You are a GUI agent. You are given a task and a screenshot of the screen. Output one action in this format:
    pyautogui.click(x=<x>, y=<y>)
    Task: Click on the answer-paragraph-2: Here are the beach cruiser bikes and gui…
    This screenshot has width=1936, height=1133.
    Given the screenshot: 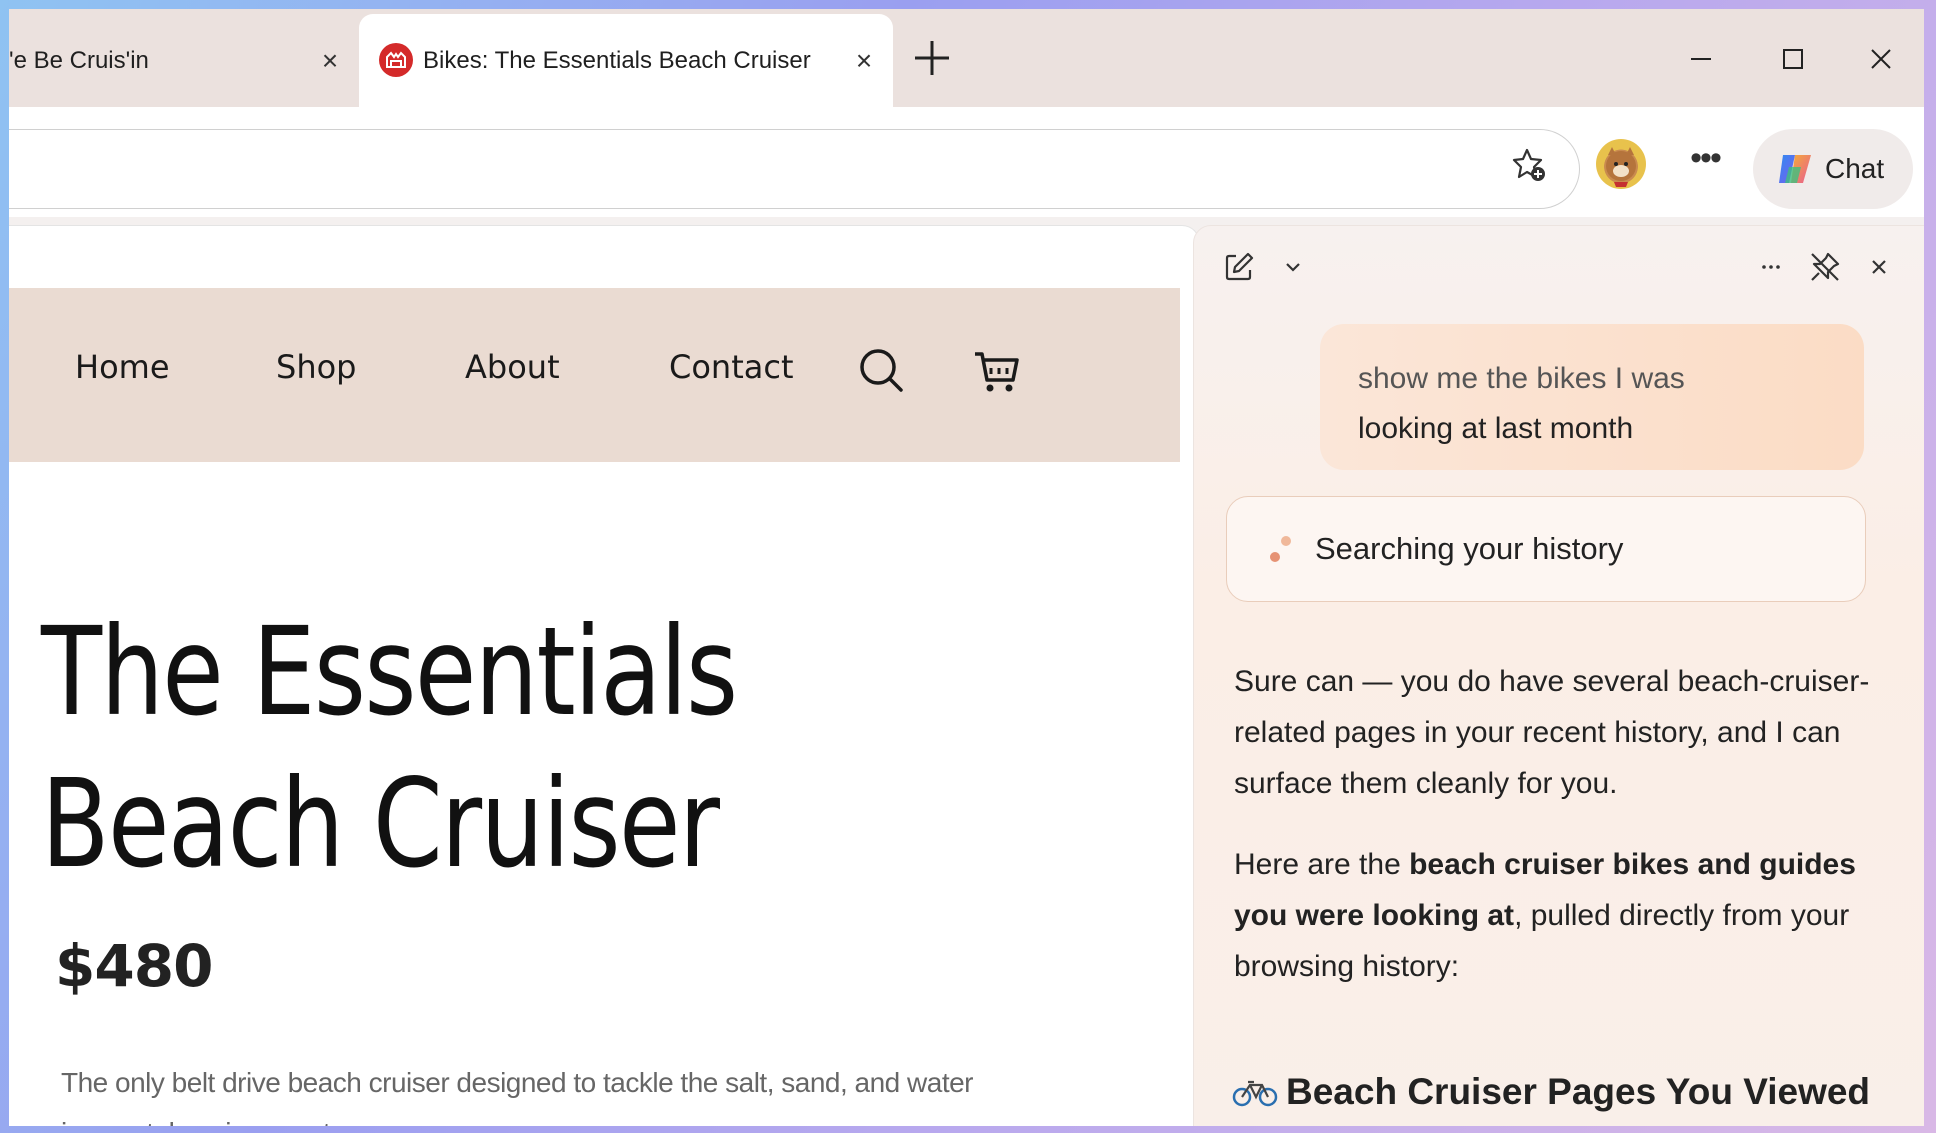 What is the action you would take?
    pyautogui.click(x=1559, y=915)
    